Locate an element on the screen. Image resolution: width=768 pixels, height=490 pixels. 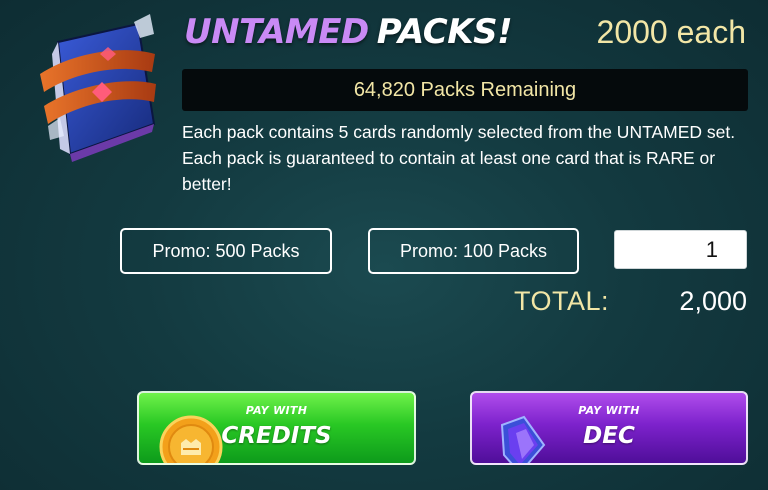
packs-remaining-text: 64,820 Packs Remaining is located at coordinates (465, 89).